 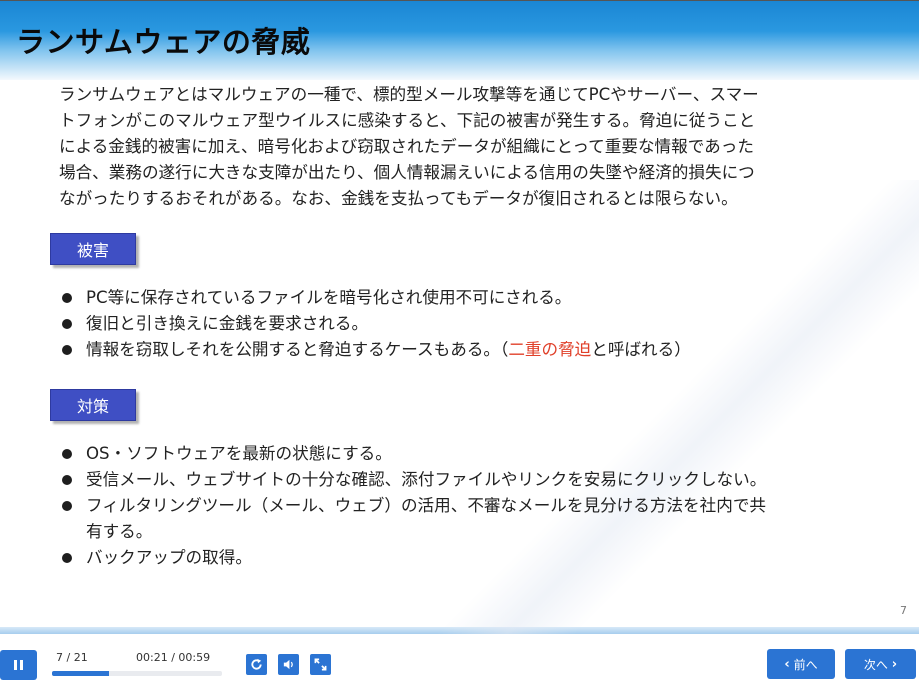 I want to click on progress-fill, so click(x=80, y=673).